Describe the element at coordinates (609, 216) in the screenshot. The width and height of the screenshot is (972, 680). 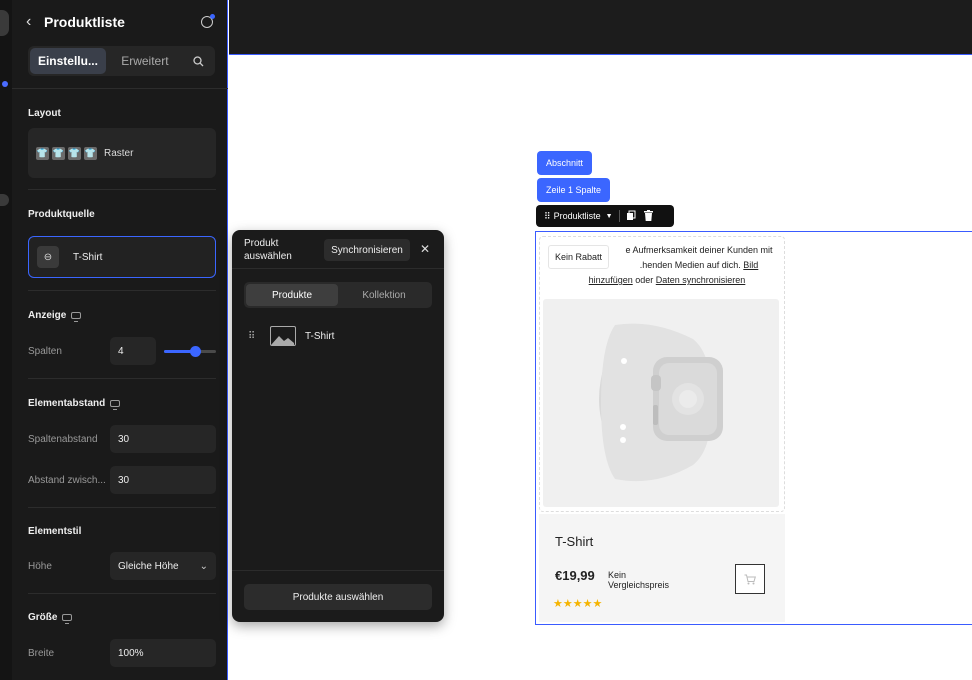
I see `caret-down-icon: ▼` at that location.